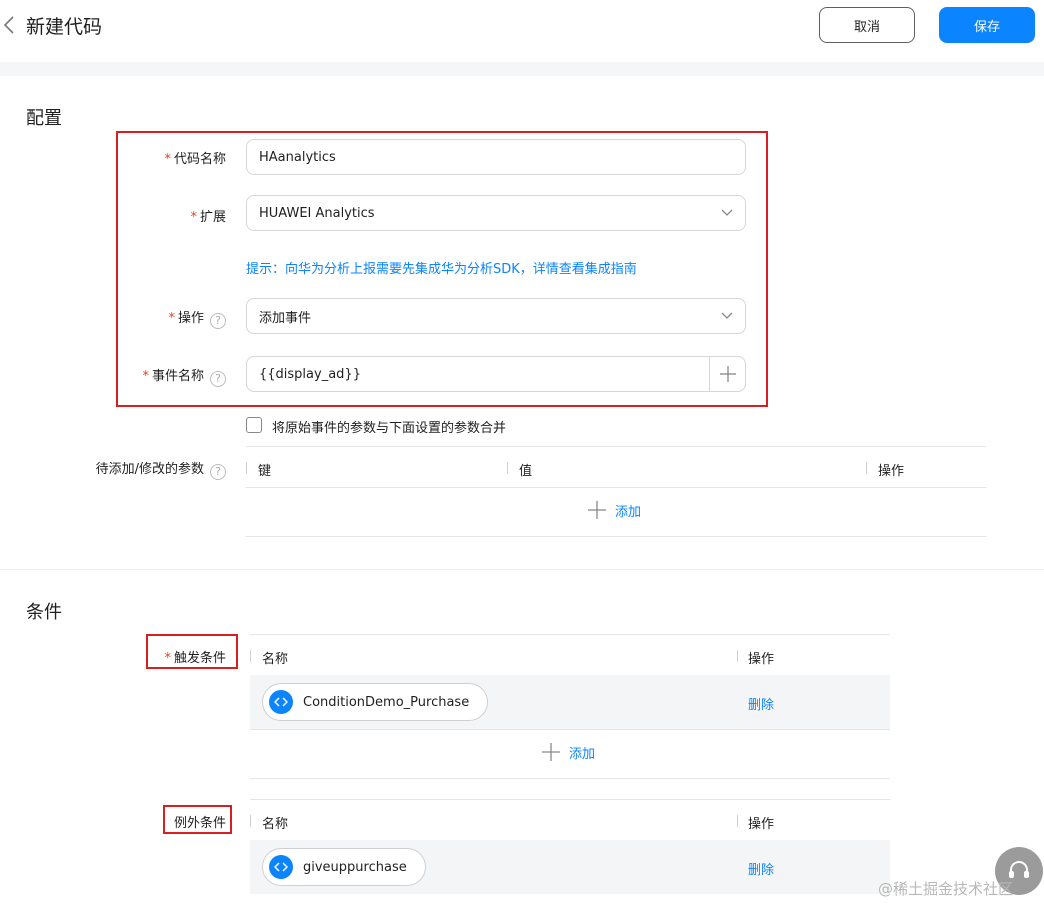  Describe the element at coordinates (568, 752) in the screenshot. I see `add-trigger-button: 添加` at that location.